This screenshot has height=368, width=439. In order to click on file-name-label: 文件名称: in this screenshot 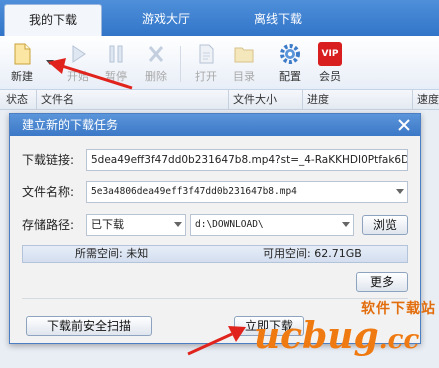, I will do `click(48, 192)`.